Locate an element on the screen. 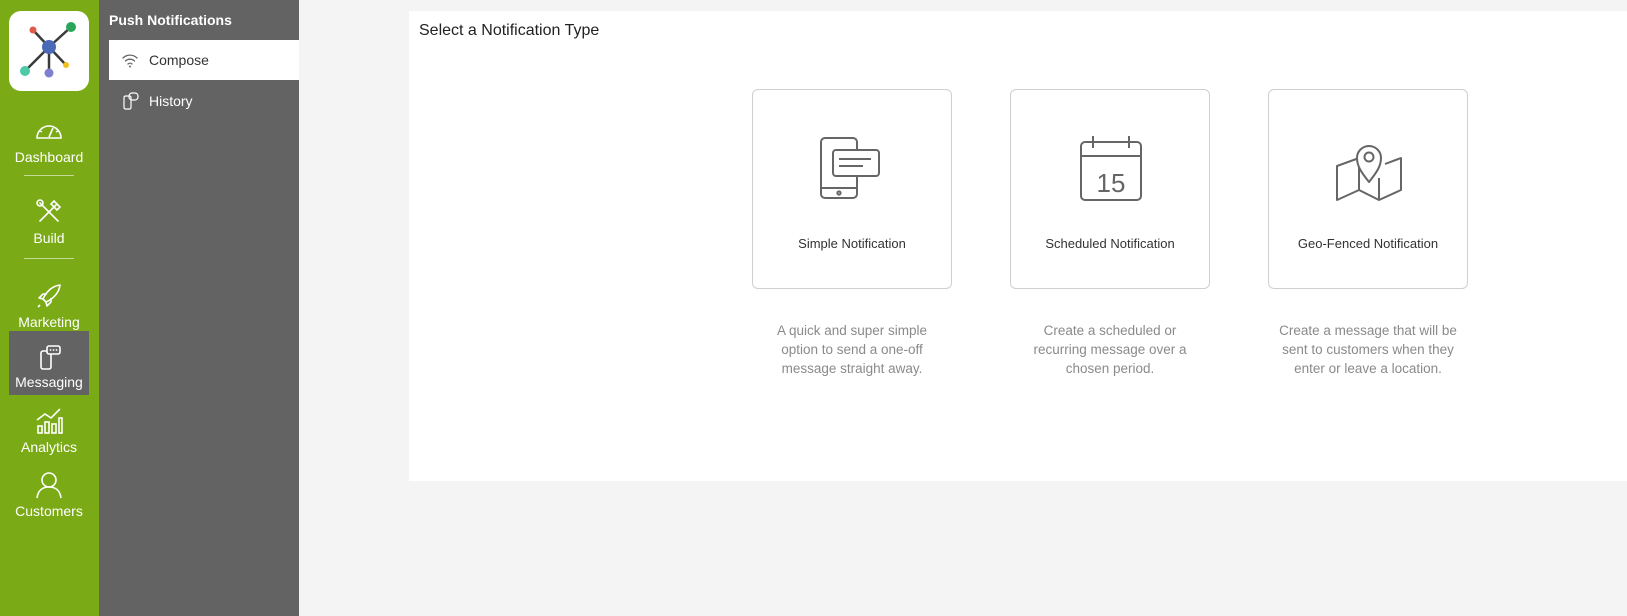 The width and height of the screenshot is (1627, 616). description-line: enter or leave a location. is located at coordinates (1368, 368).